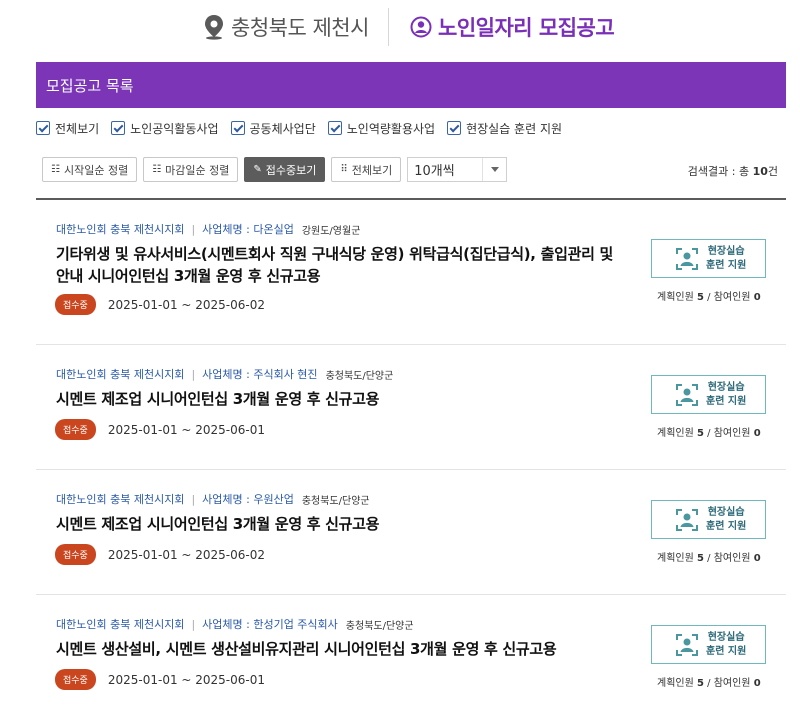  What do you see at coordinates (457, 169) in the screenshot?
I see `page-size-select: 10개씩` at bounding box center [457, 169].